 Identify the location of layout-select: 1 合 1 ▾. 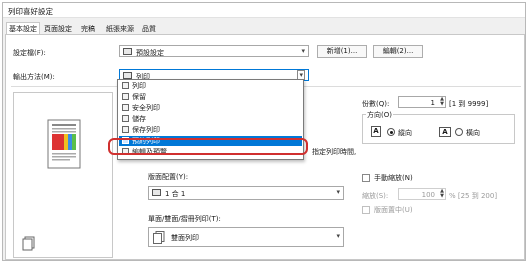
(246, 193).